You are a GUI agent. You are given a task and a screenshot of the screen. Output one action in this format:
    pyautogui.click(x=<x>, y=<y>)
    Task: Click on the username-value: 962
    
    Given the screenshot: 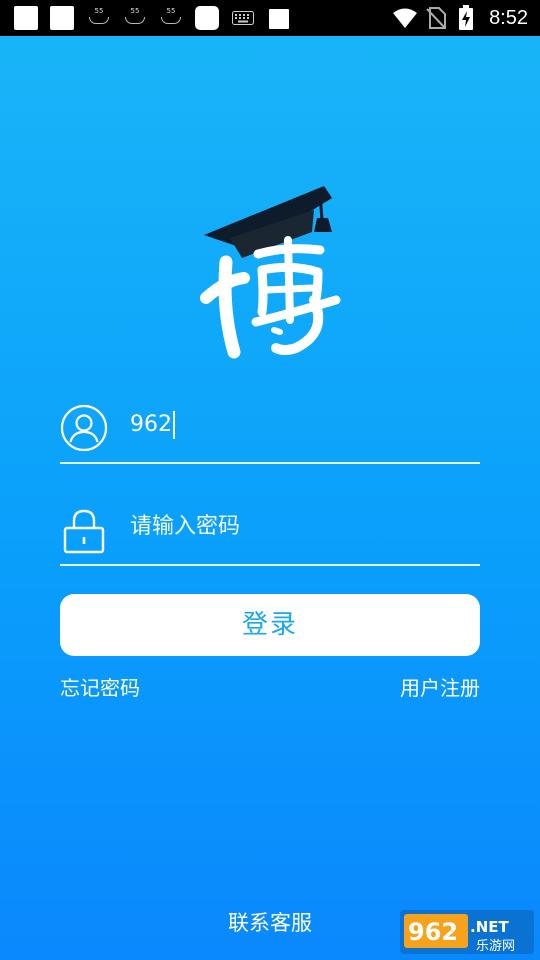 What is the action you would take?
    pyautogui.click(x=151, y=424)
    